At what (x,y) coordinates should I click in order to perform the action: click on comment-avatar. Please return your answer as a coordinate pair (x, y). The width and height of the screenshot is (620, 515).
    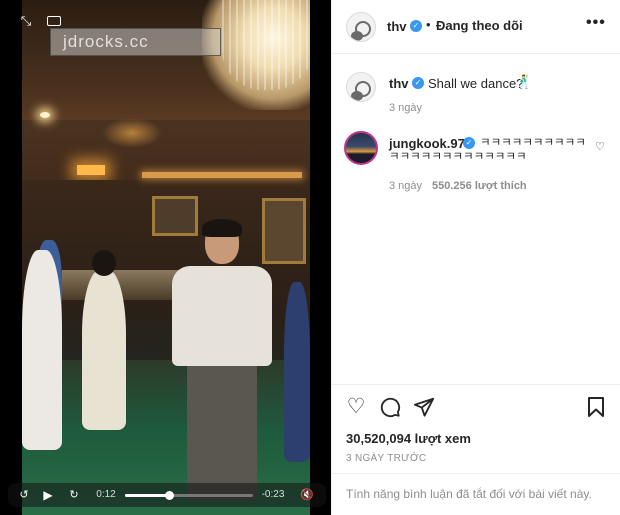
    Looking at the image, I should click on (361, 148).